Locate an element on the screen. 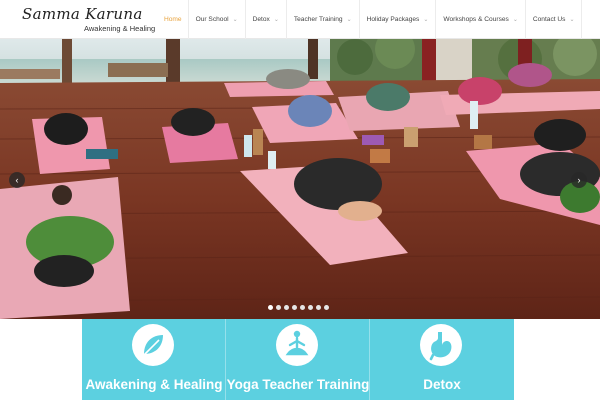 The height and width of the screenshot is (400, 600). slider-pagination is located at coordinates (298, 307).